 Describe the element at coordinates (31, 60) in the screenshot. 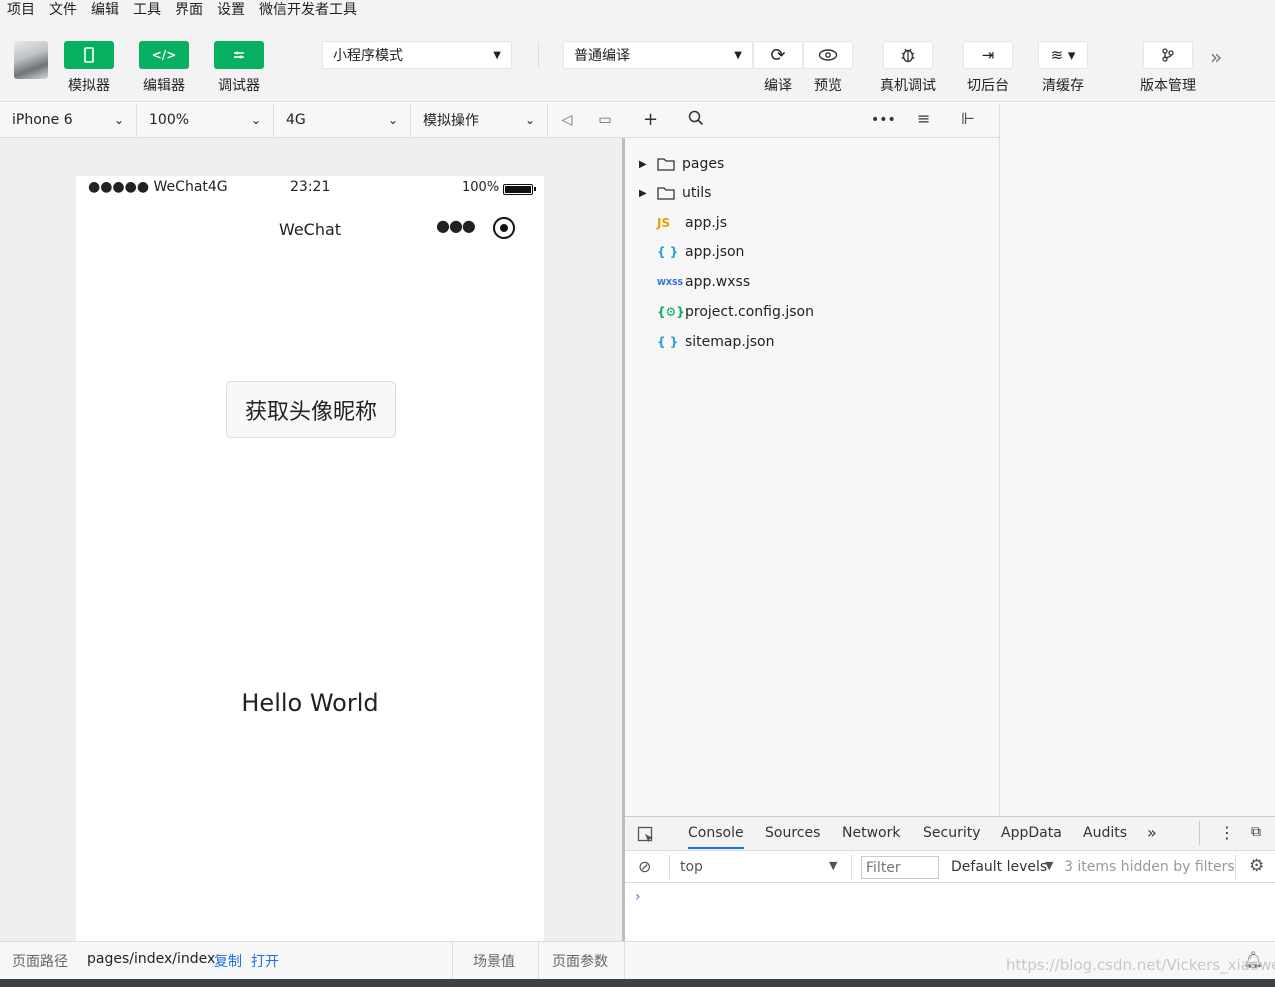

I see `avatar` at that location.